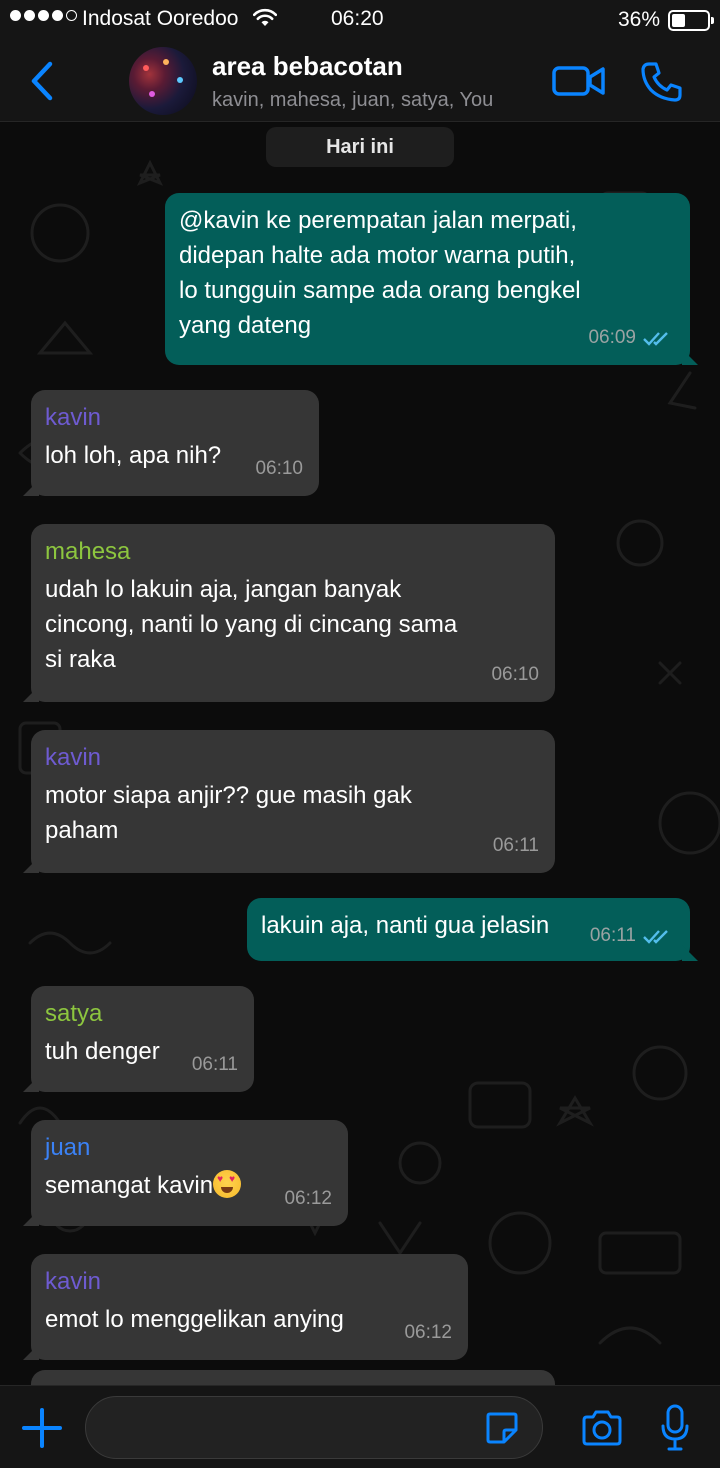  Describe the element at coordinates (223, 589) in the screenshot. I see `message-text-line: udah lo lakuin aja, jangan banyak` at that location.